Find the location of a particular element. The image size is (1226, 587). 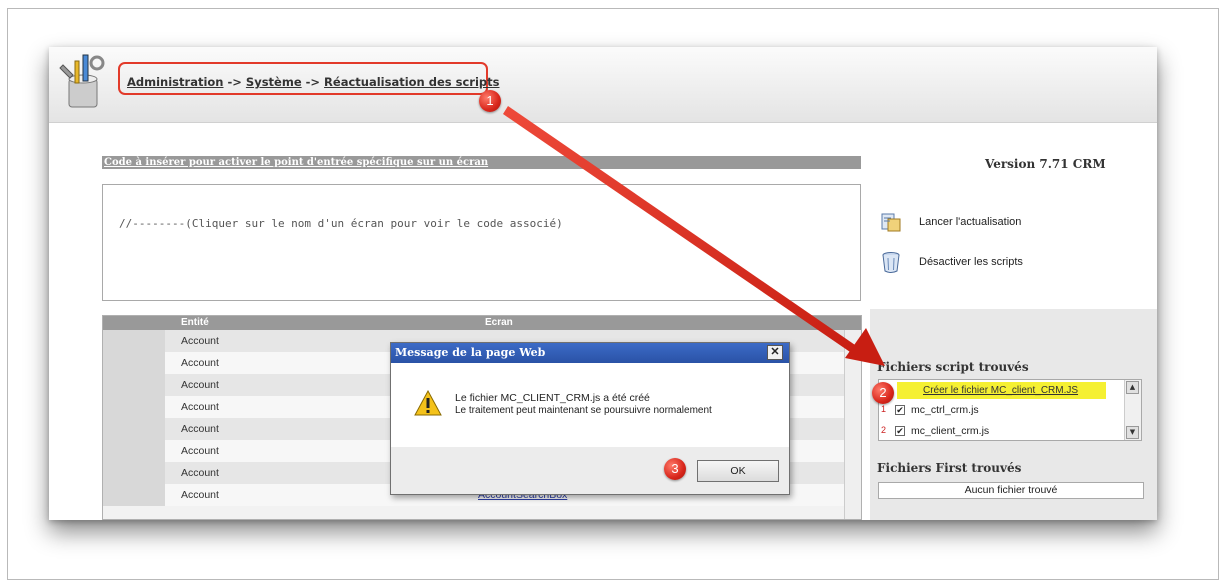

dialog-title: Message de la page Web is located at coordinates (590, 353).